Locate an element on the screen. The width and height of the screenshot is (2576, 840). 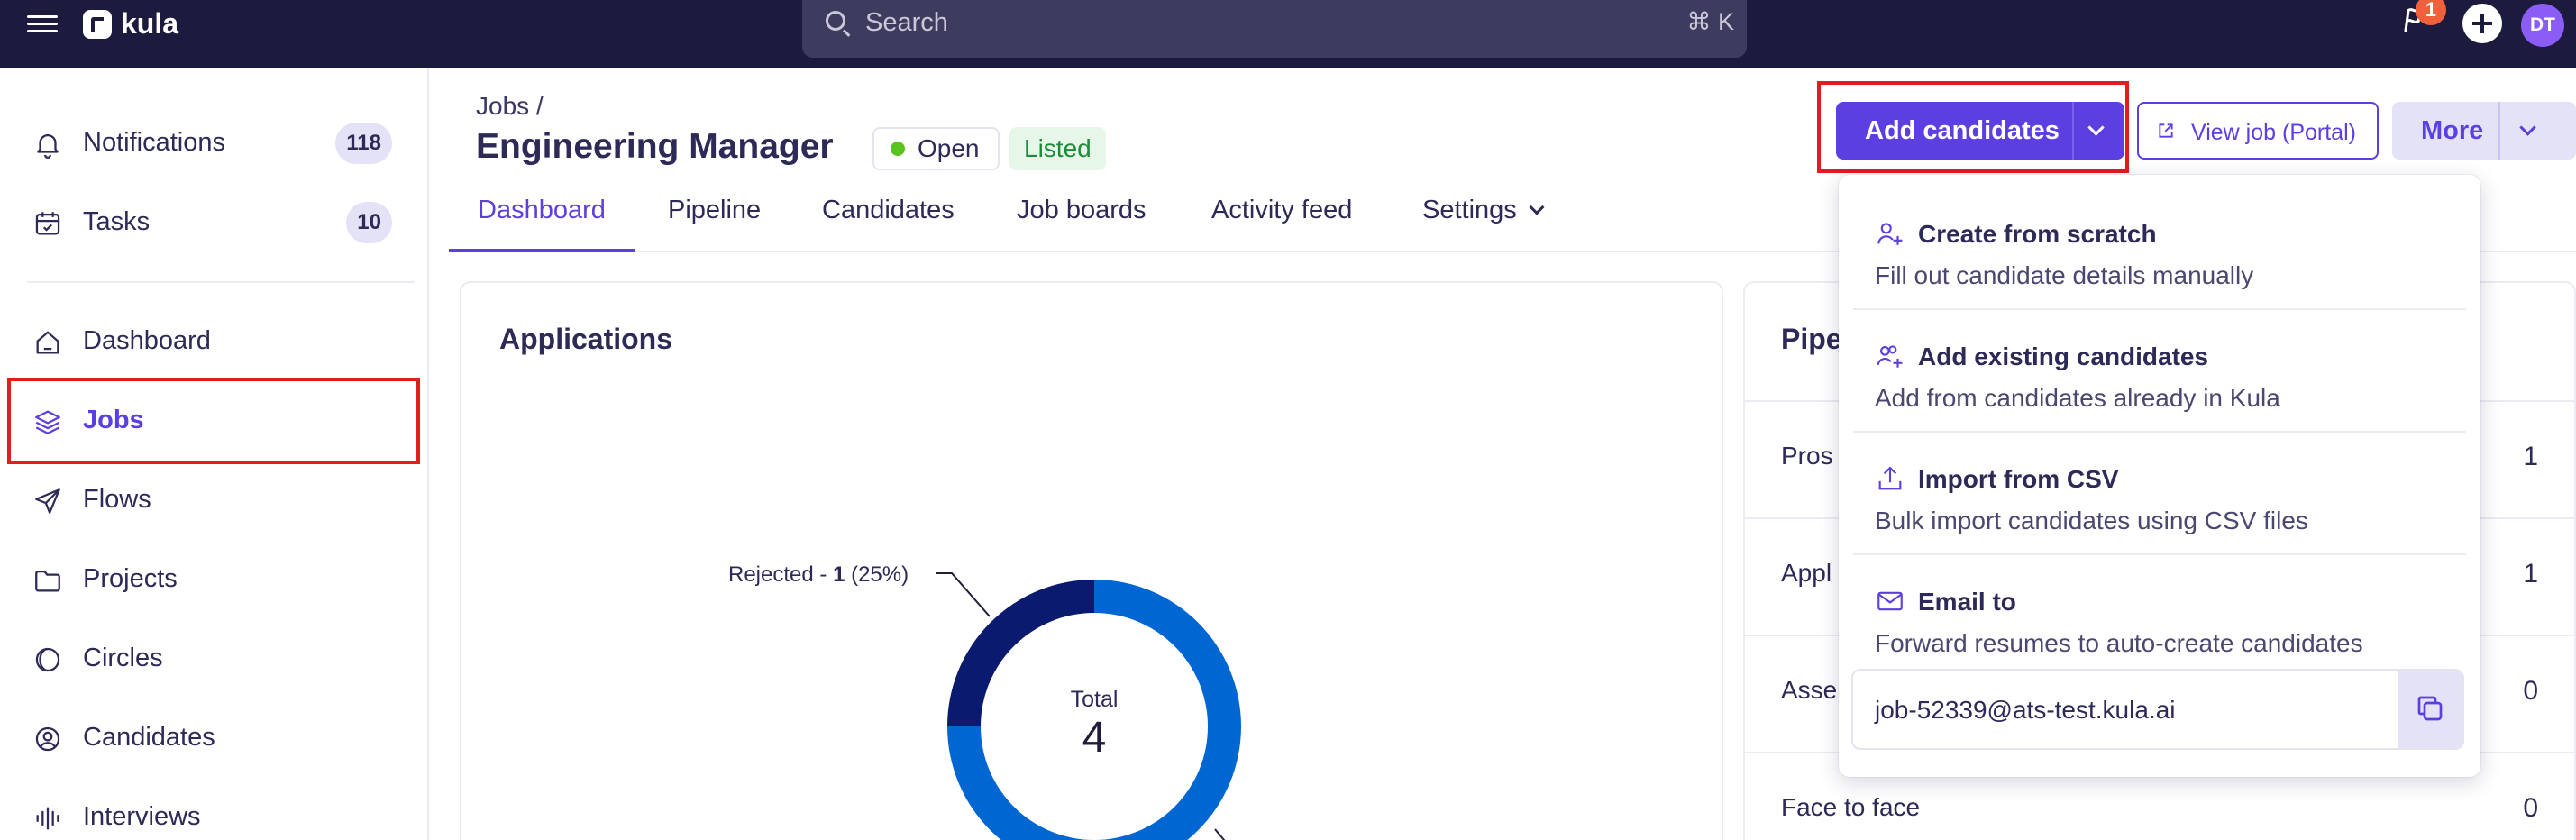
pipeline-stage-name: Pros is located at coordinates (1807, 456).